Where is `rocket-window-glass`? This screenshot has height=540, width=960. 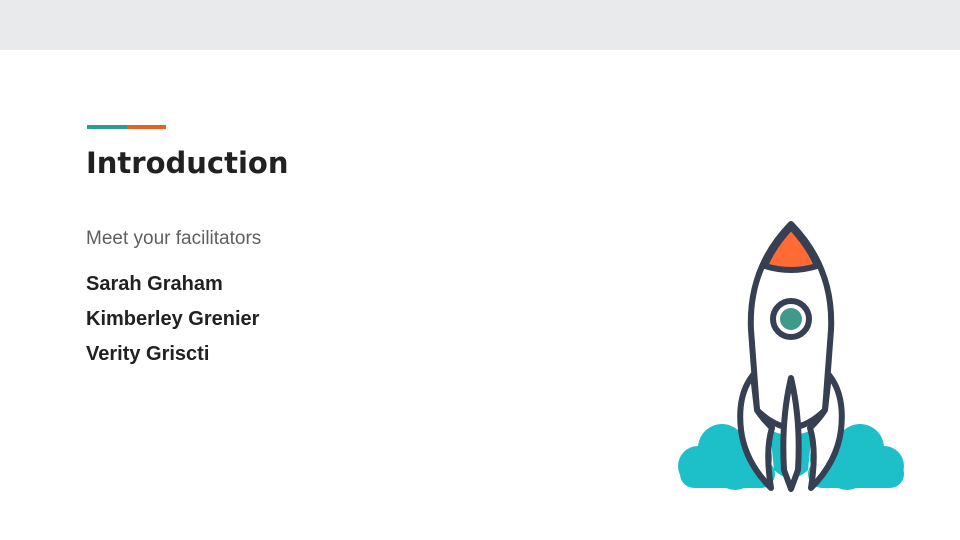 rocket-window-glass is located at coordinates (791, 319).